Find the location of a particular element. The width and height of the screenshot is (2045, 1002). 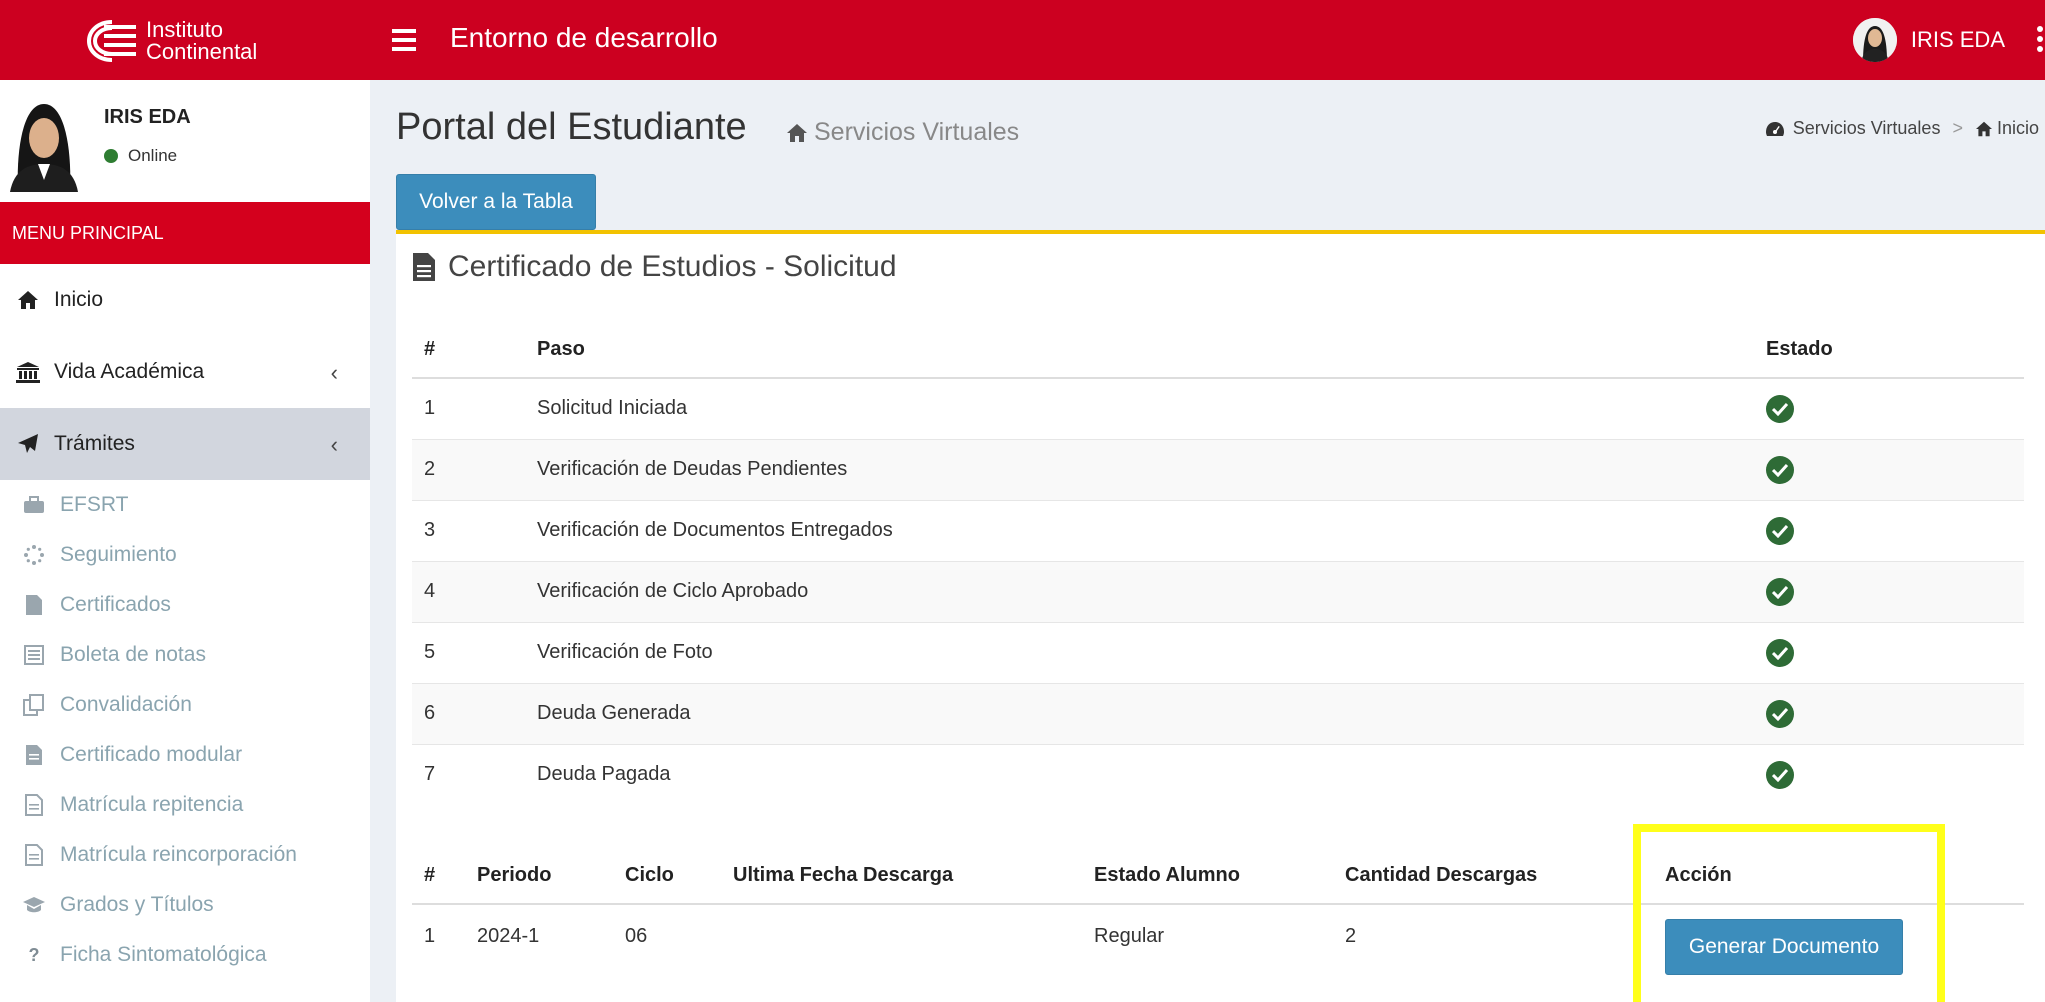

sidebar-subitem-certificado-modular: Certificado modular is located at coordinates (185, 755).